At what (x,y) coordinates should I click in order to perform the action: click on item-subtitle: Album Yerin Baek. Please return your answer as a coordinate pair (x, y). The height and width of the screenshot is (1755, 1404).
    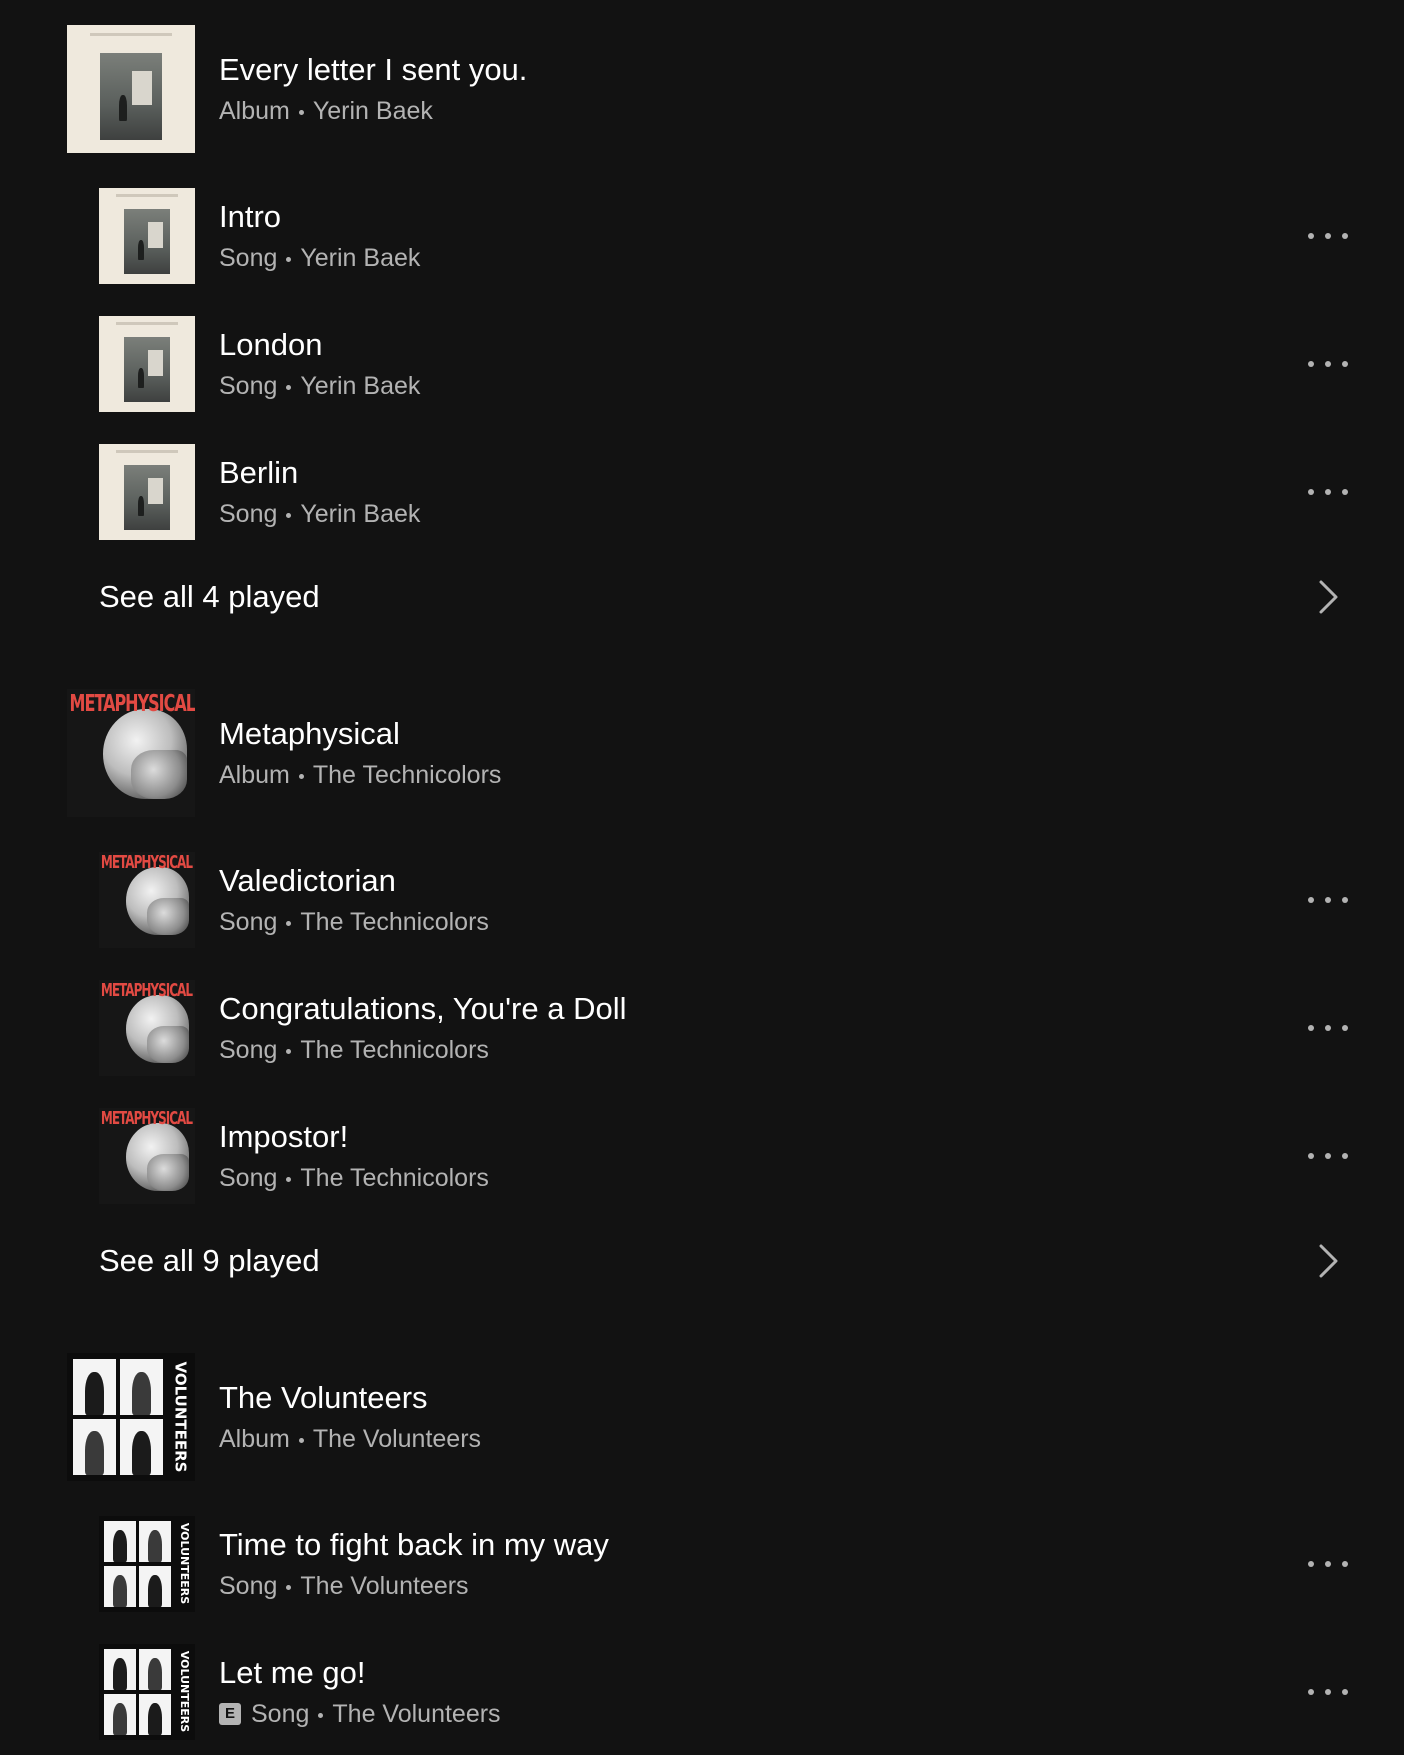
    Looking at the image, I should click on (373, 111).